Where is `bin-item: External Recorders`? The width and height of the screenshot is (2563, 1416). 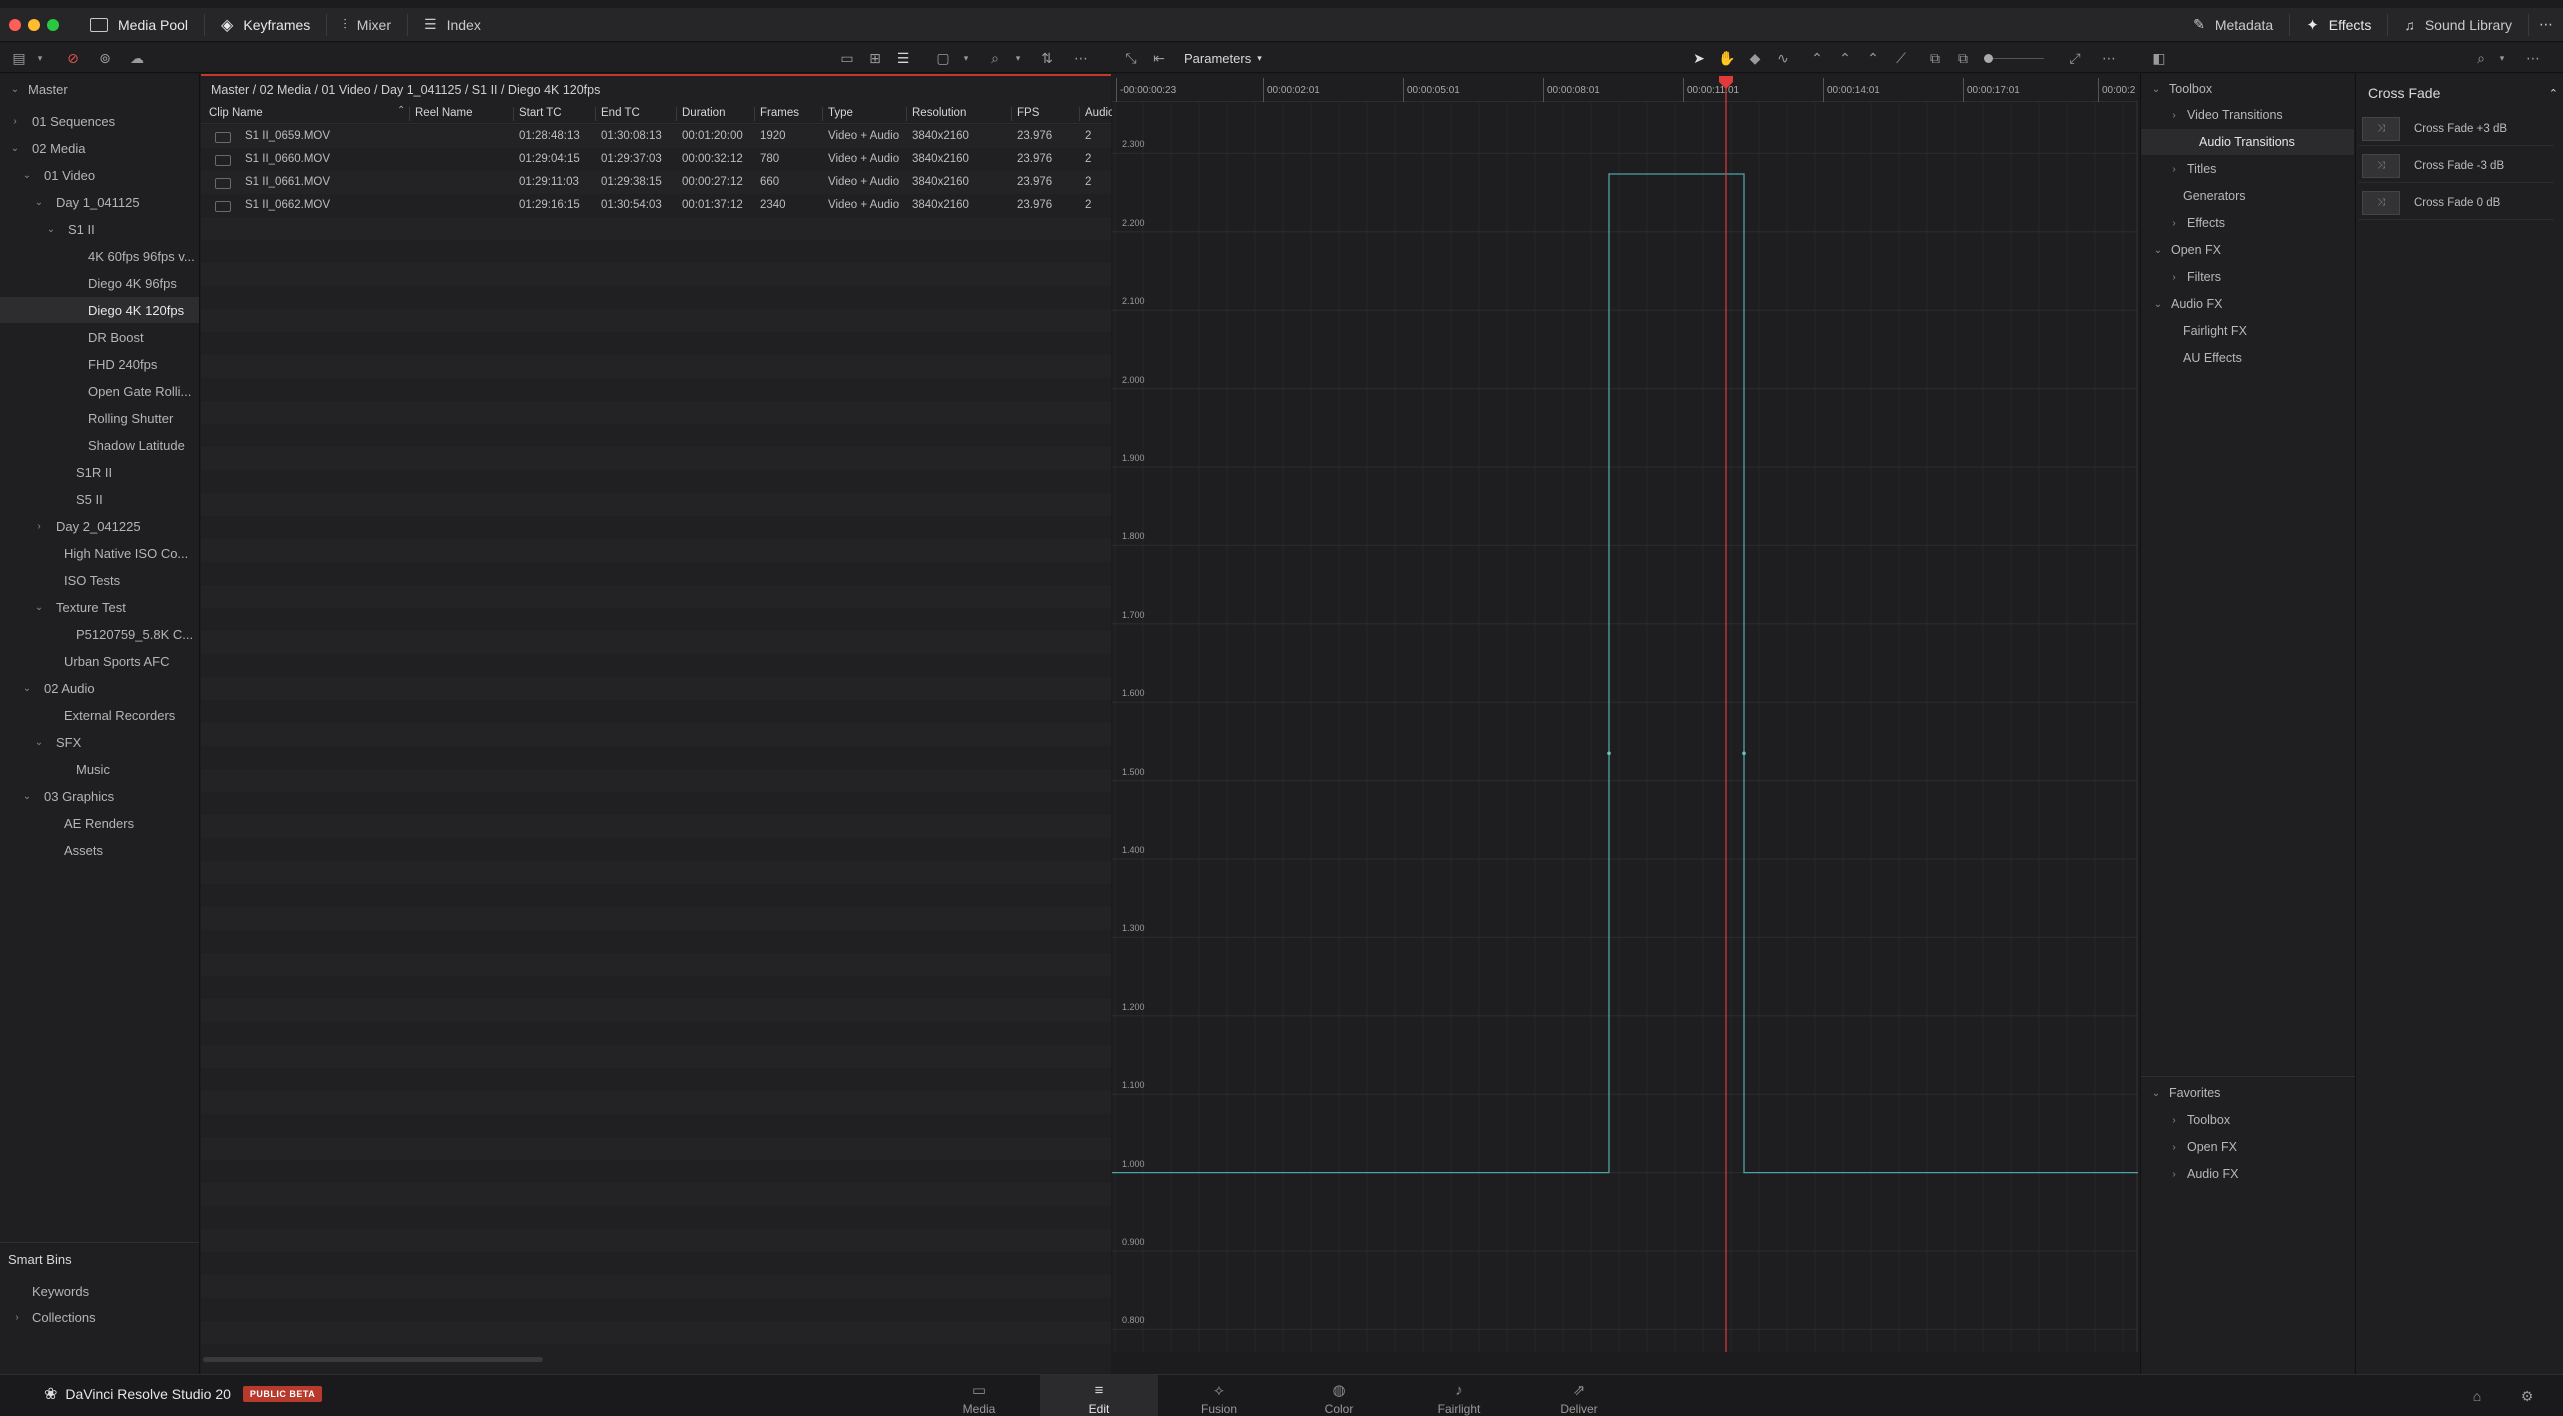
bin-item: External Recorders is located at coordinates (117, 715).